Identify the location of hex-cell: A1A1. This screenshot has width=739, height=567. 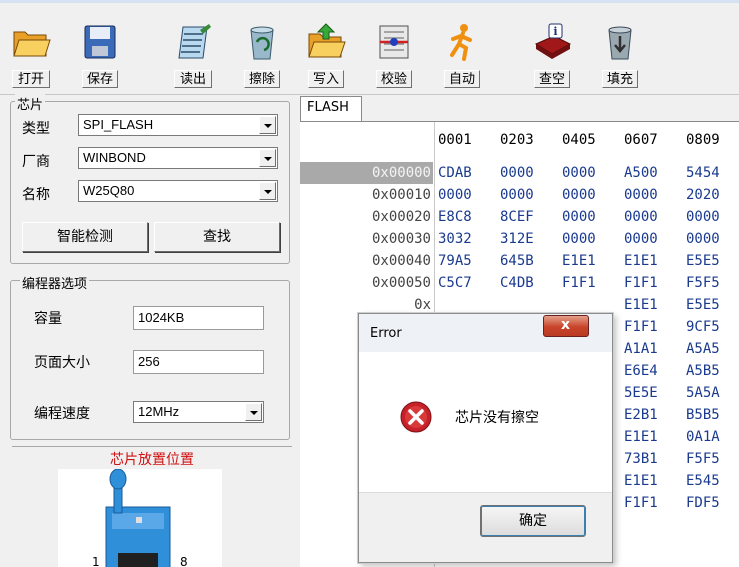
(641, 349).